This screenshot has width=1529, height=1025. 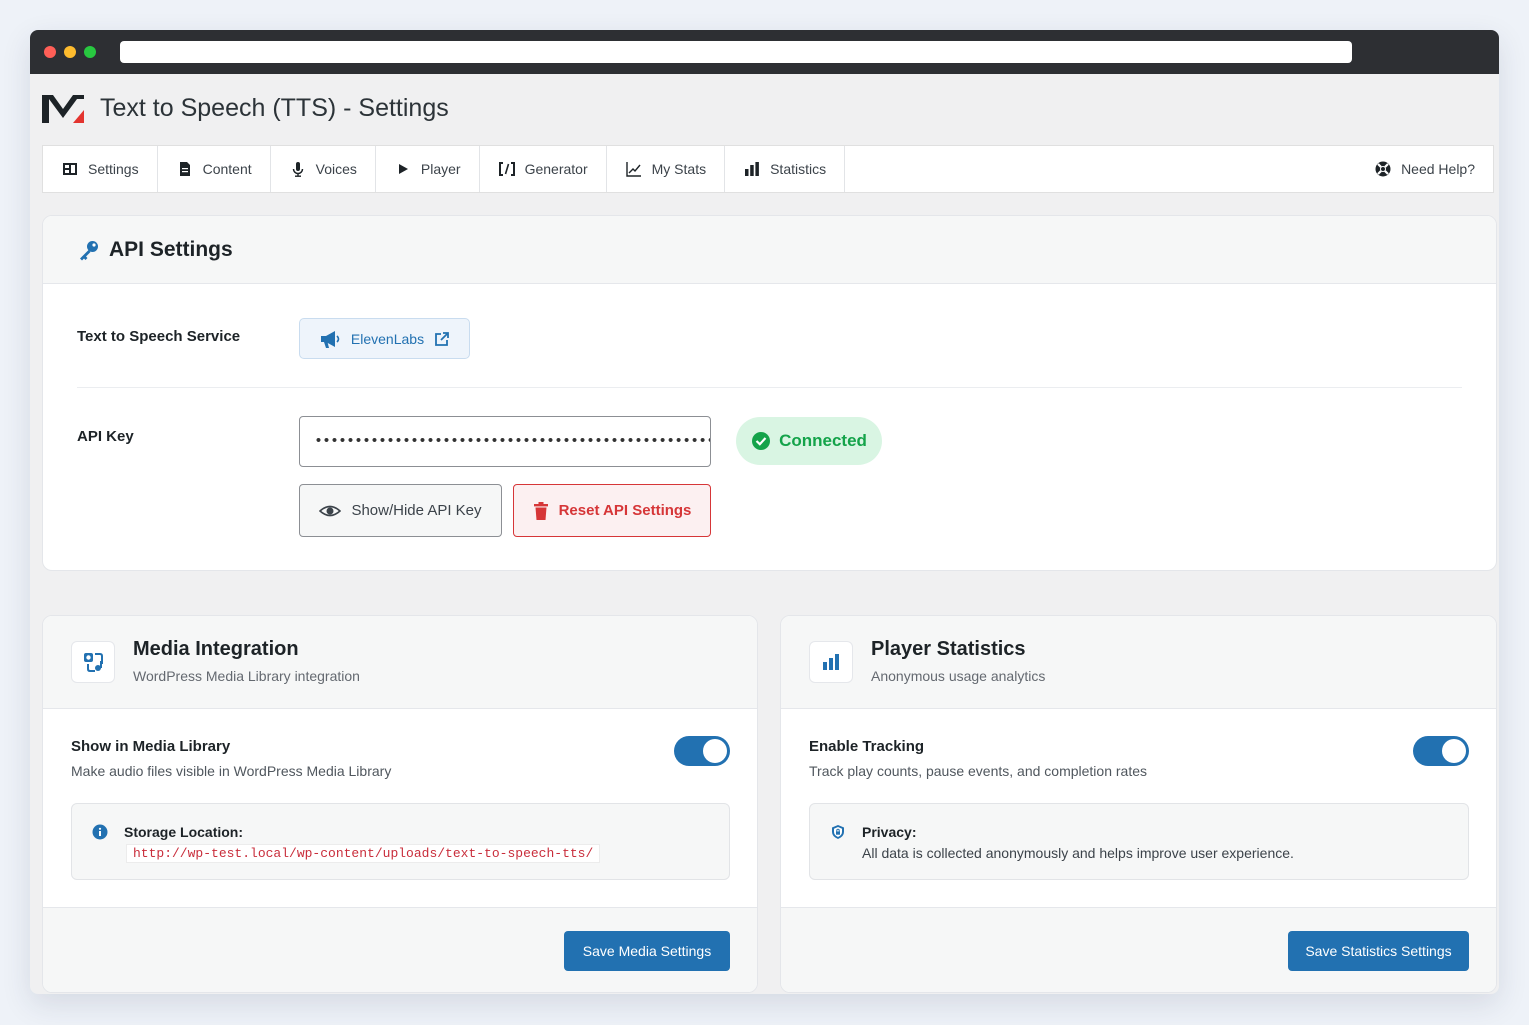 I want to click on key-icon, so click(x=89, y=250).